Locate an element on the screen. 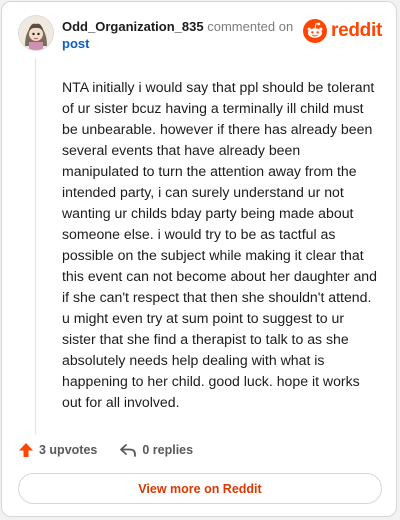 Image resolution: width=400 pixels, height=520 pixels. upvote-count: 3 upvotes is located at coordinates (68, 450).